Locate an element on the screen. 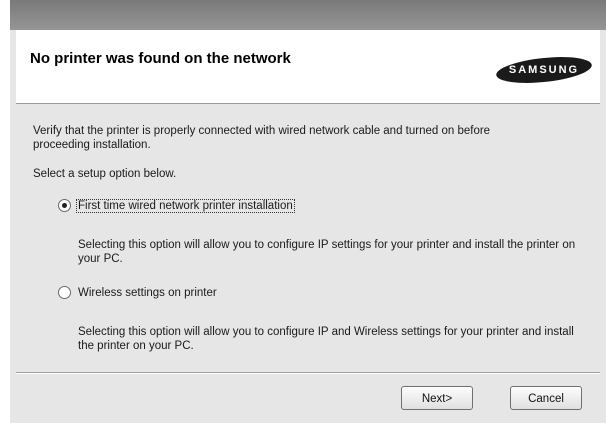 The width and height of the screenshot is (606, 423). radio-wireless is located at coordinates (64, 292).